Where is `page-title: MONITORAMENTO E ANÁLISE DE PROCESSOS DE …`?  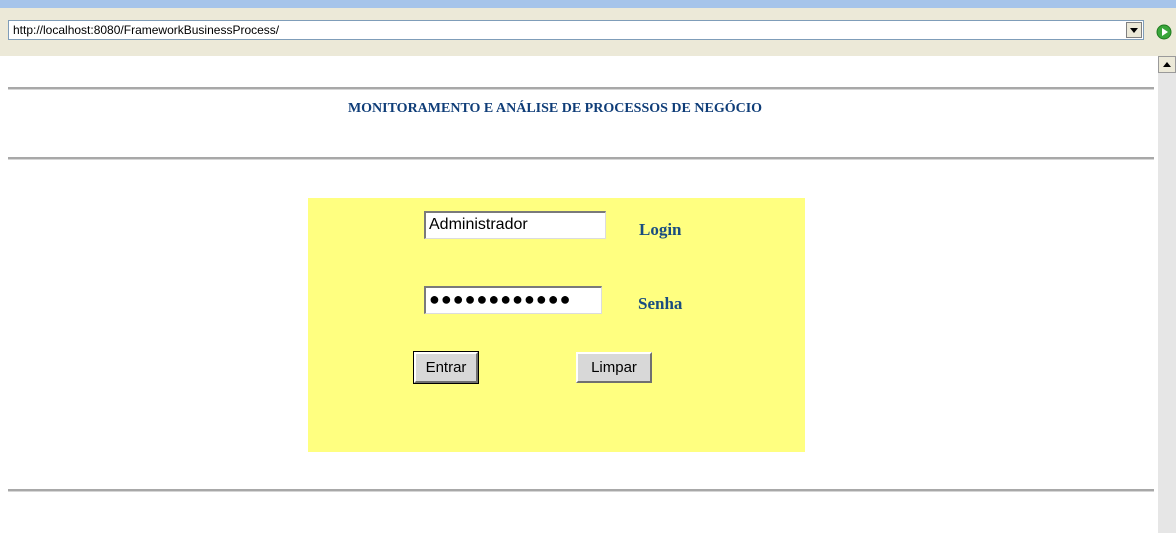 page-title: MONITORAMENTO E ANÁLISE DE PROCESSOS DE … is located at coordinates (555, 108).